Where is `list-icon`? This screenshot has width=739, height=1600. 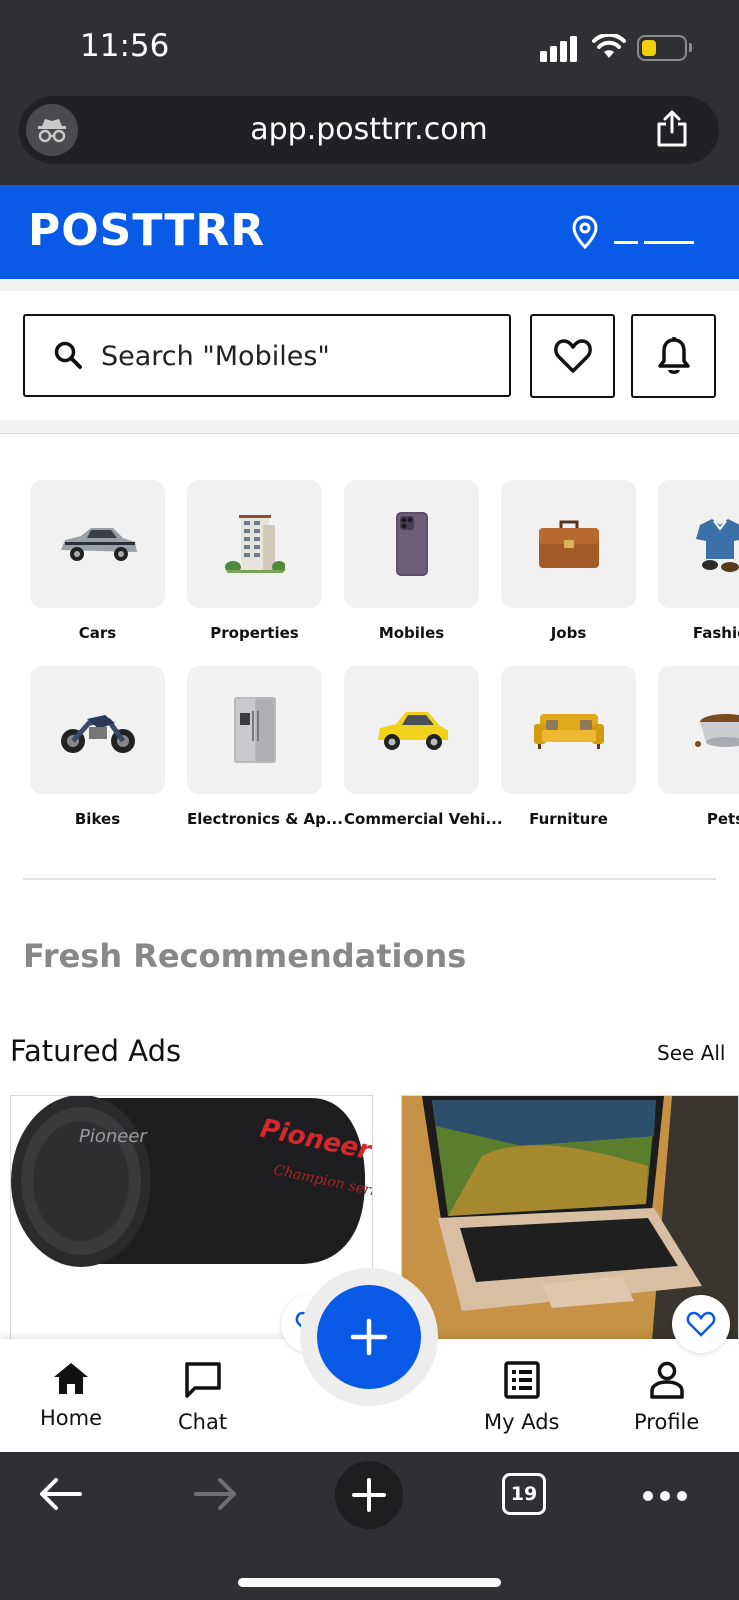 list-icon is located at coordinates (522, 1380).